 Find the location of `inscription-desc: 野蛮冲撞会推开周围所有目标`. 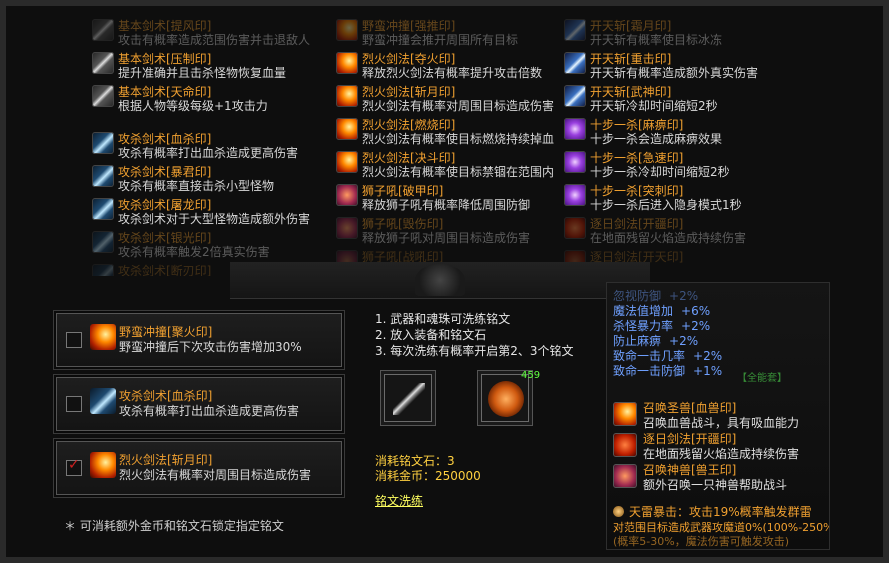

inscription-desc: 野蛮冲撞会推开周围所有目标 is located at coordinates (440, 40).